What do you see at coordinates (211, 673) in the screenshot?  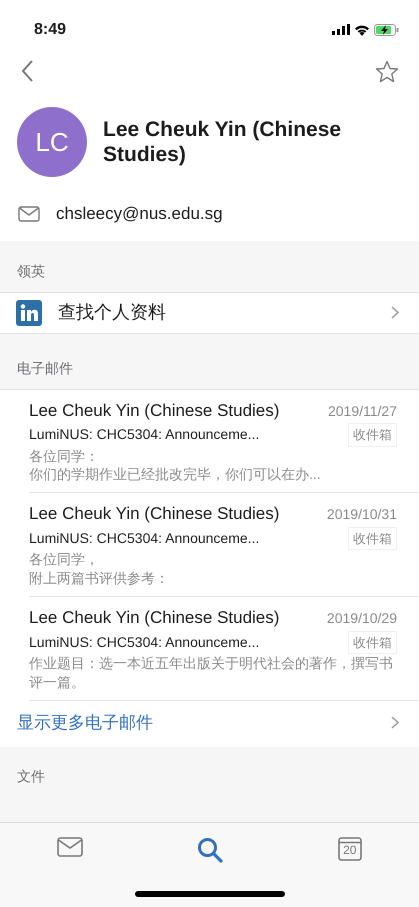 I see `email-preview: 作业题目：选一本近五年出版关于明代社会的著作，撰写书评一篇。` at bounding box center [211, 673].